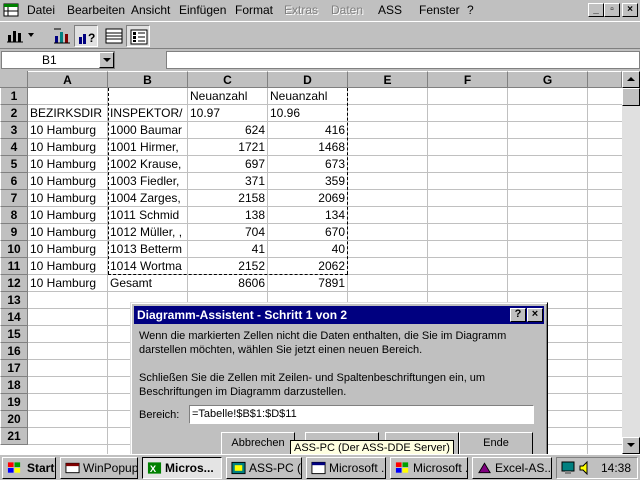  I want to click on cell-a8: 10 Hamburg, so click(67, 215).